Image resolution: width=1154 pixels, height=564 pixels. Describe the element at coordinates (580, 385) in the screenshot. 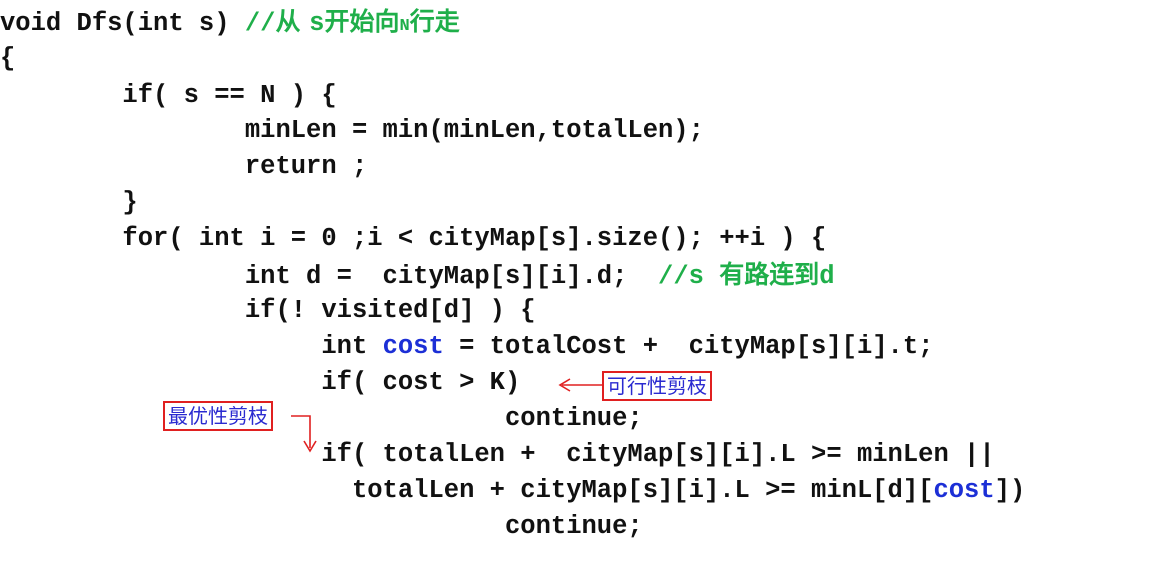

I see `feasibility-arrow-icon` at that location.